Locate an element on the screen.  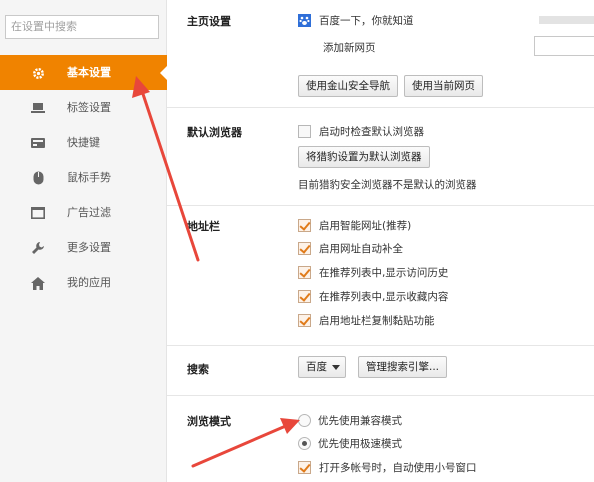
sidebar-item-label: 我的应用 is located at coordinates (89, 282).